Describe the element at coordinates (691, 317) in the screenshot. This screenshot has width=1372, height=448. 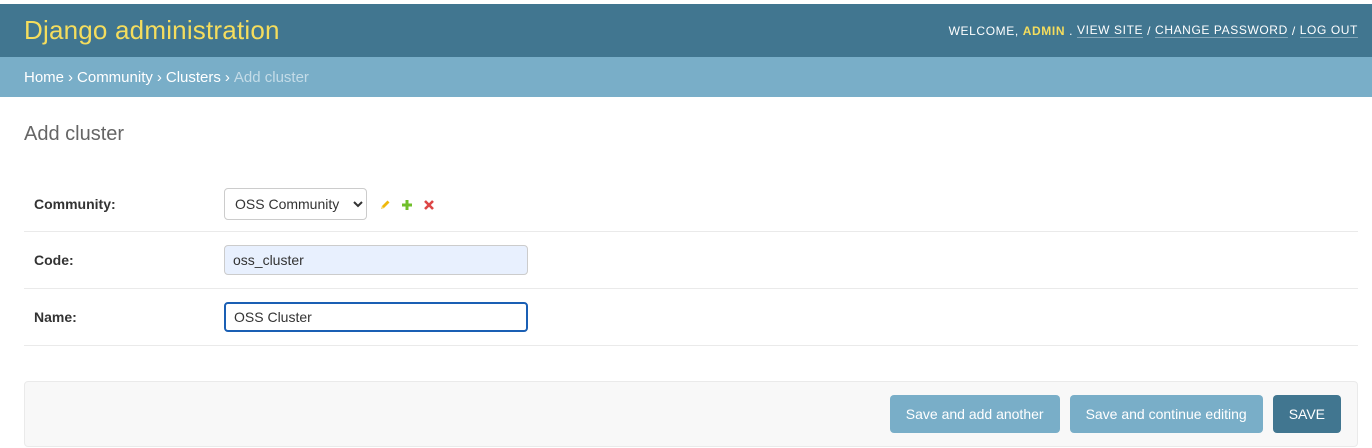
I see `form-row-name: Name:` at that location.